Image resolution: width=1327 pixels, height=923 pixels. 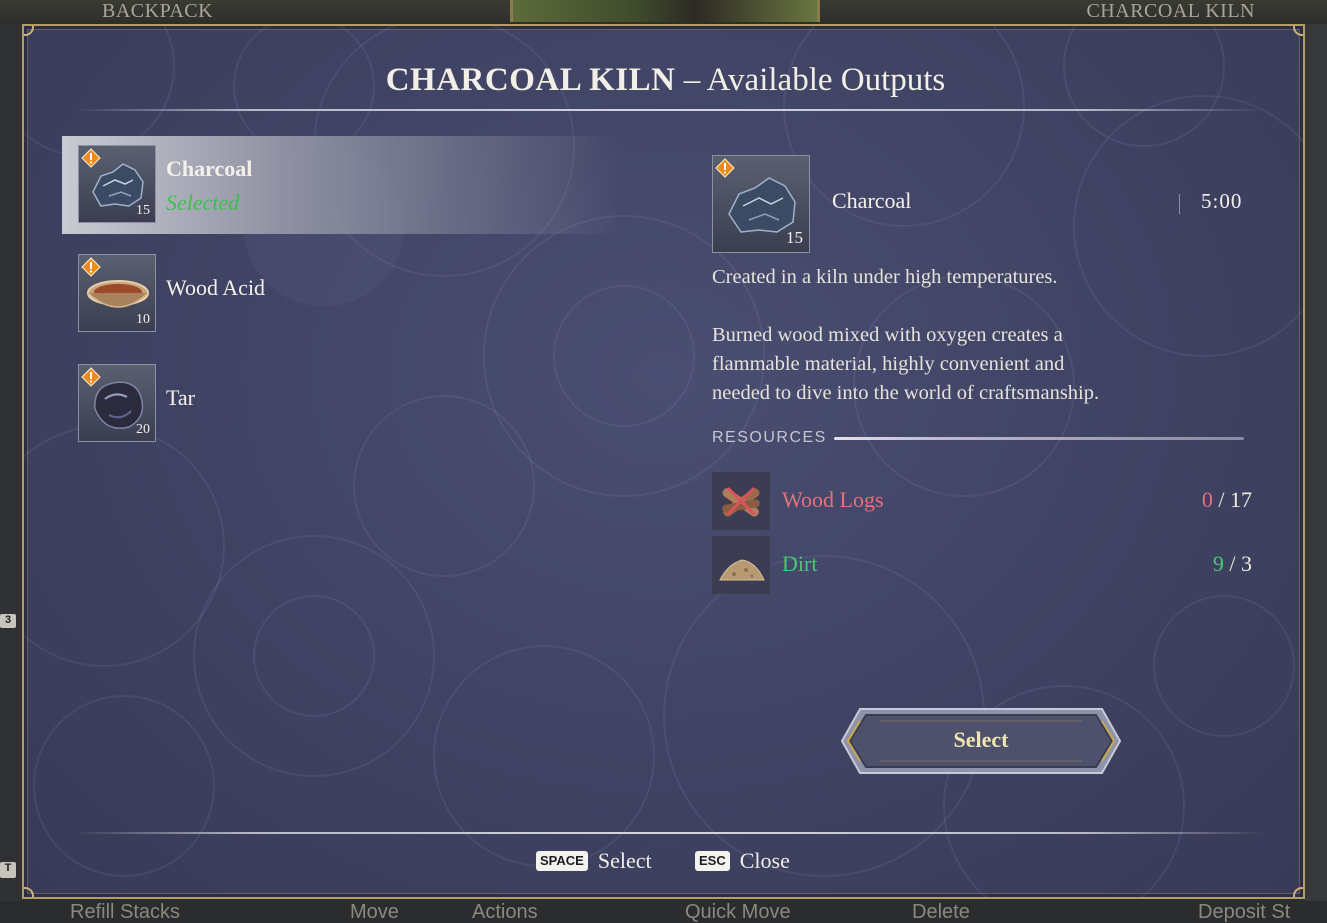 What do you see at coordinates (180, 397) in the screenshot?
I see `item-name: Tar` at bounding box center [180, 397].